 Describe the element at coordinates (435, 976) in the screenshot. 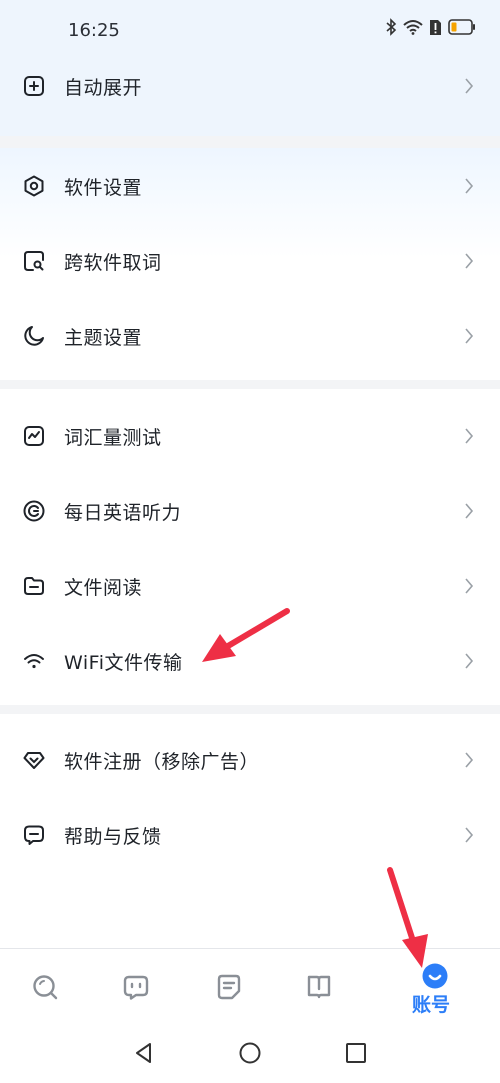

I see `account-icon` at that location.